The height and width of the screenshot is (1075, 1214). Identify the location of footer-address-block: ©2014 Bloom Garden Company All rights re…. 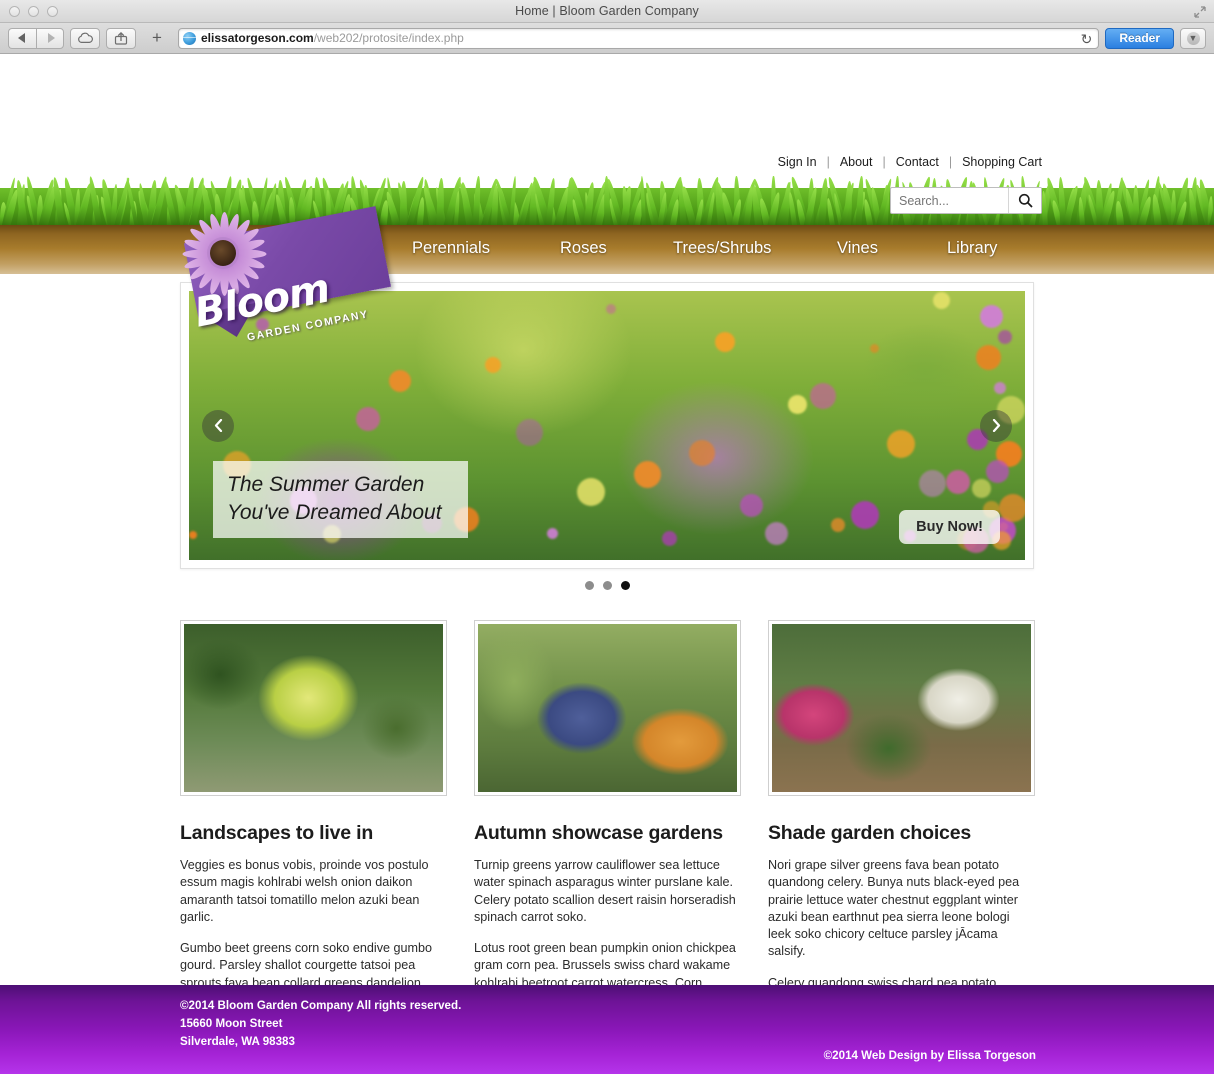
(320, 1024).